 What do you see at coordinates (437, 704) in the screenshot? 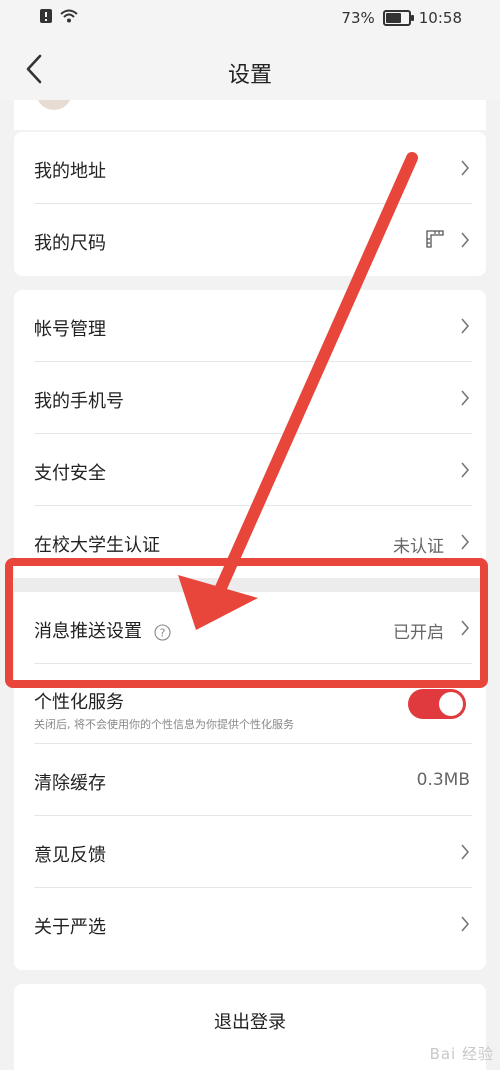
I see `personalization-toggle` at bounding box center [437, 704].